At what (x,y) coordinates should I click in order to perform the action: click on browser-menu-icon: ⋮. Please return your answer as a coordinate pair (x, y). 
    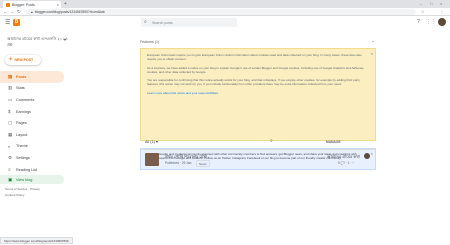
    Looking at the image, I should click on (442, 11).